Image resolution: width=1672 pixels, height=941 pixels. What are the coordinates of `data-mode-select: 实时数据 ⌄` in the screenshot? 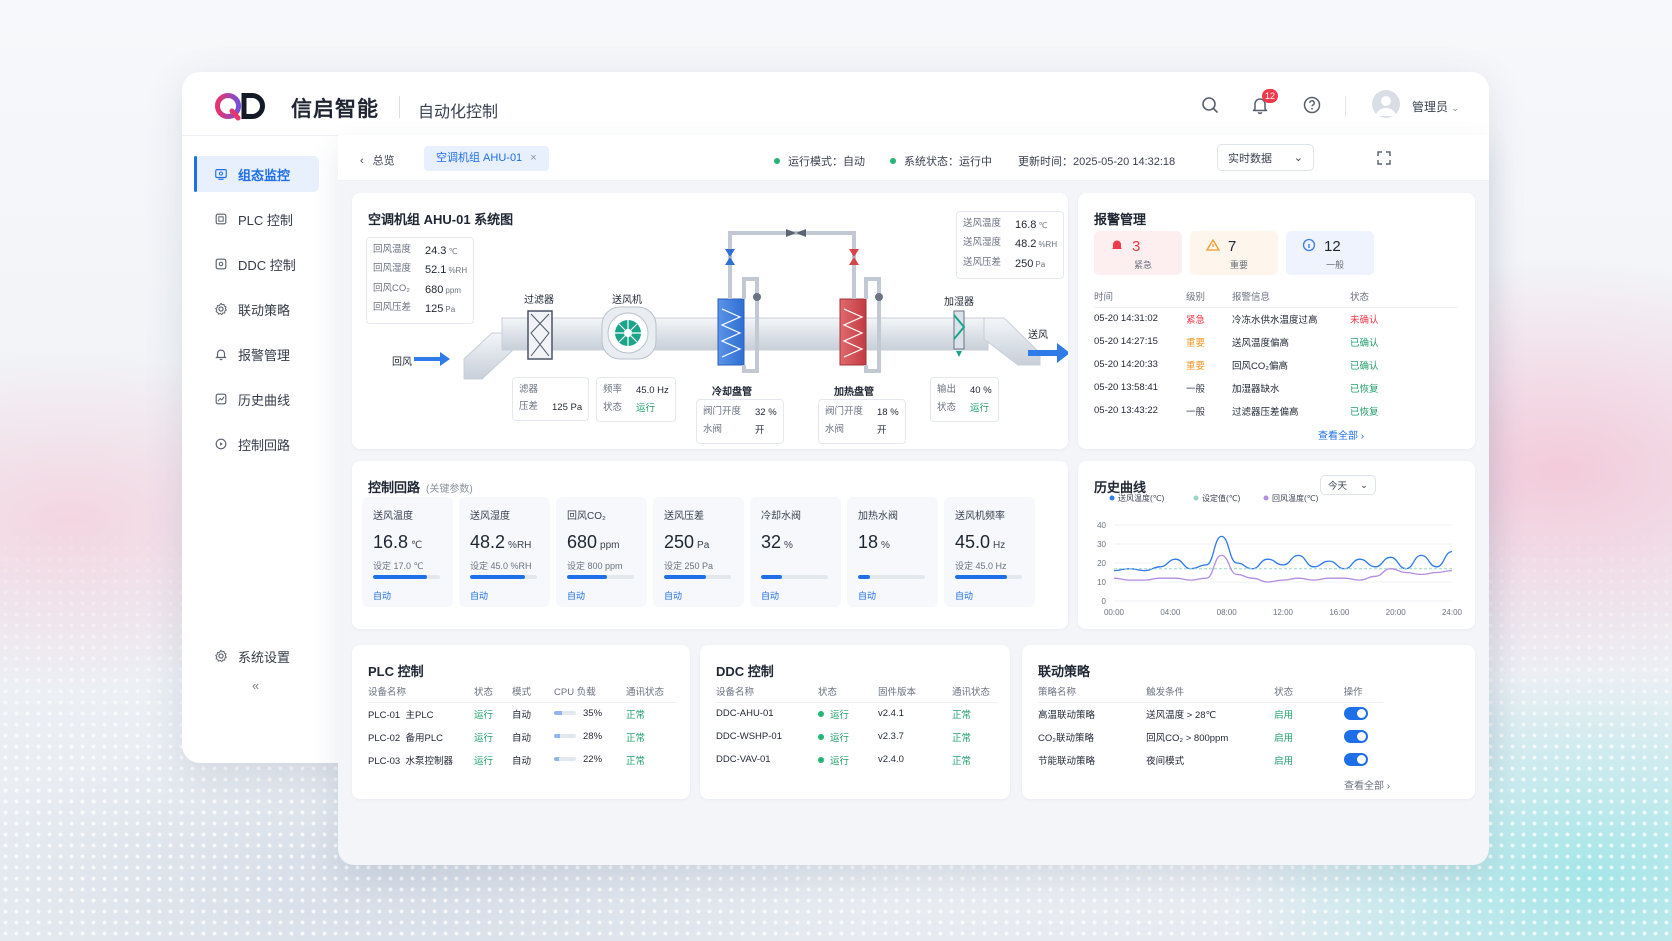 It's located at (1265, 157).